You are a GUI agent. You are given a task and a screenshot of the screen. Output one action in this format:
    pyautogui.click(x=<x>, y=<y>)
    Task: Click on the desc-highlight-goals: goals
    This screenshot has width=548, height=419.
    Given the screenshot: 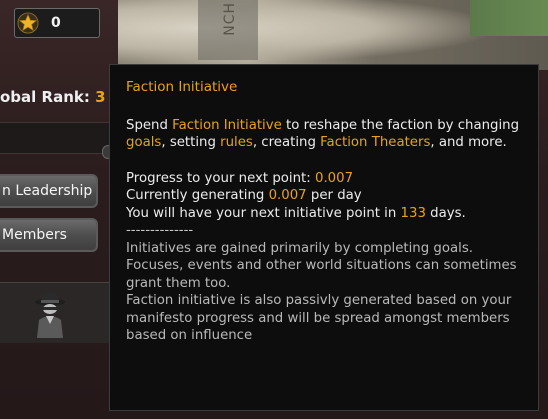 What is the action you would take?
    pyautogui.click(x=144, y=142)
    